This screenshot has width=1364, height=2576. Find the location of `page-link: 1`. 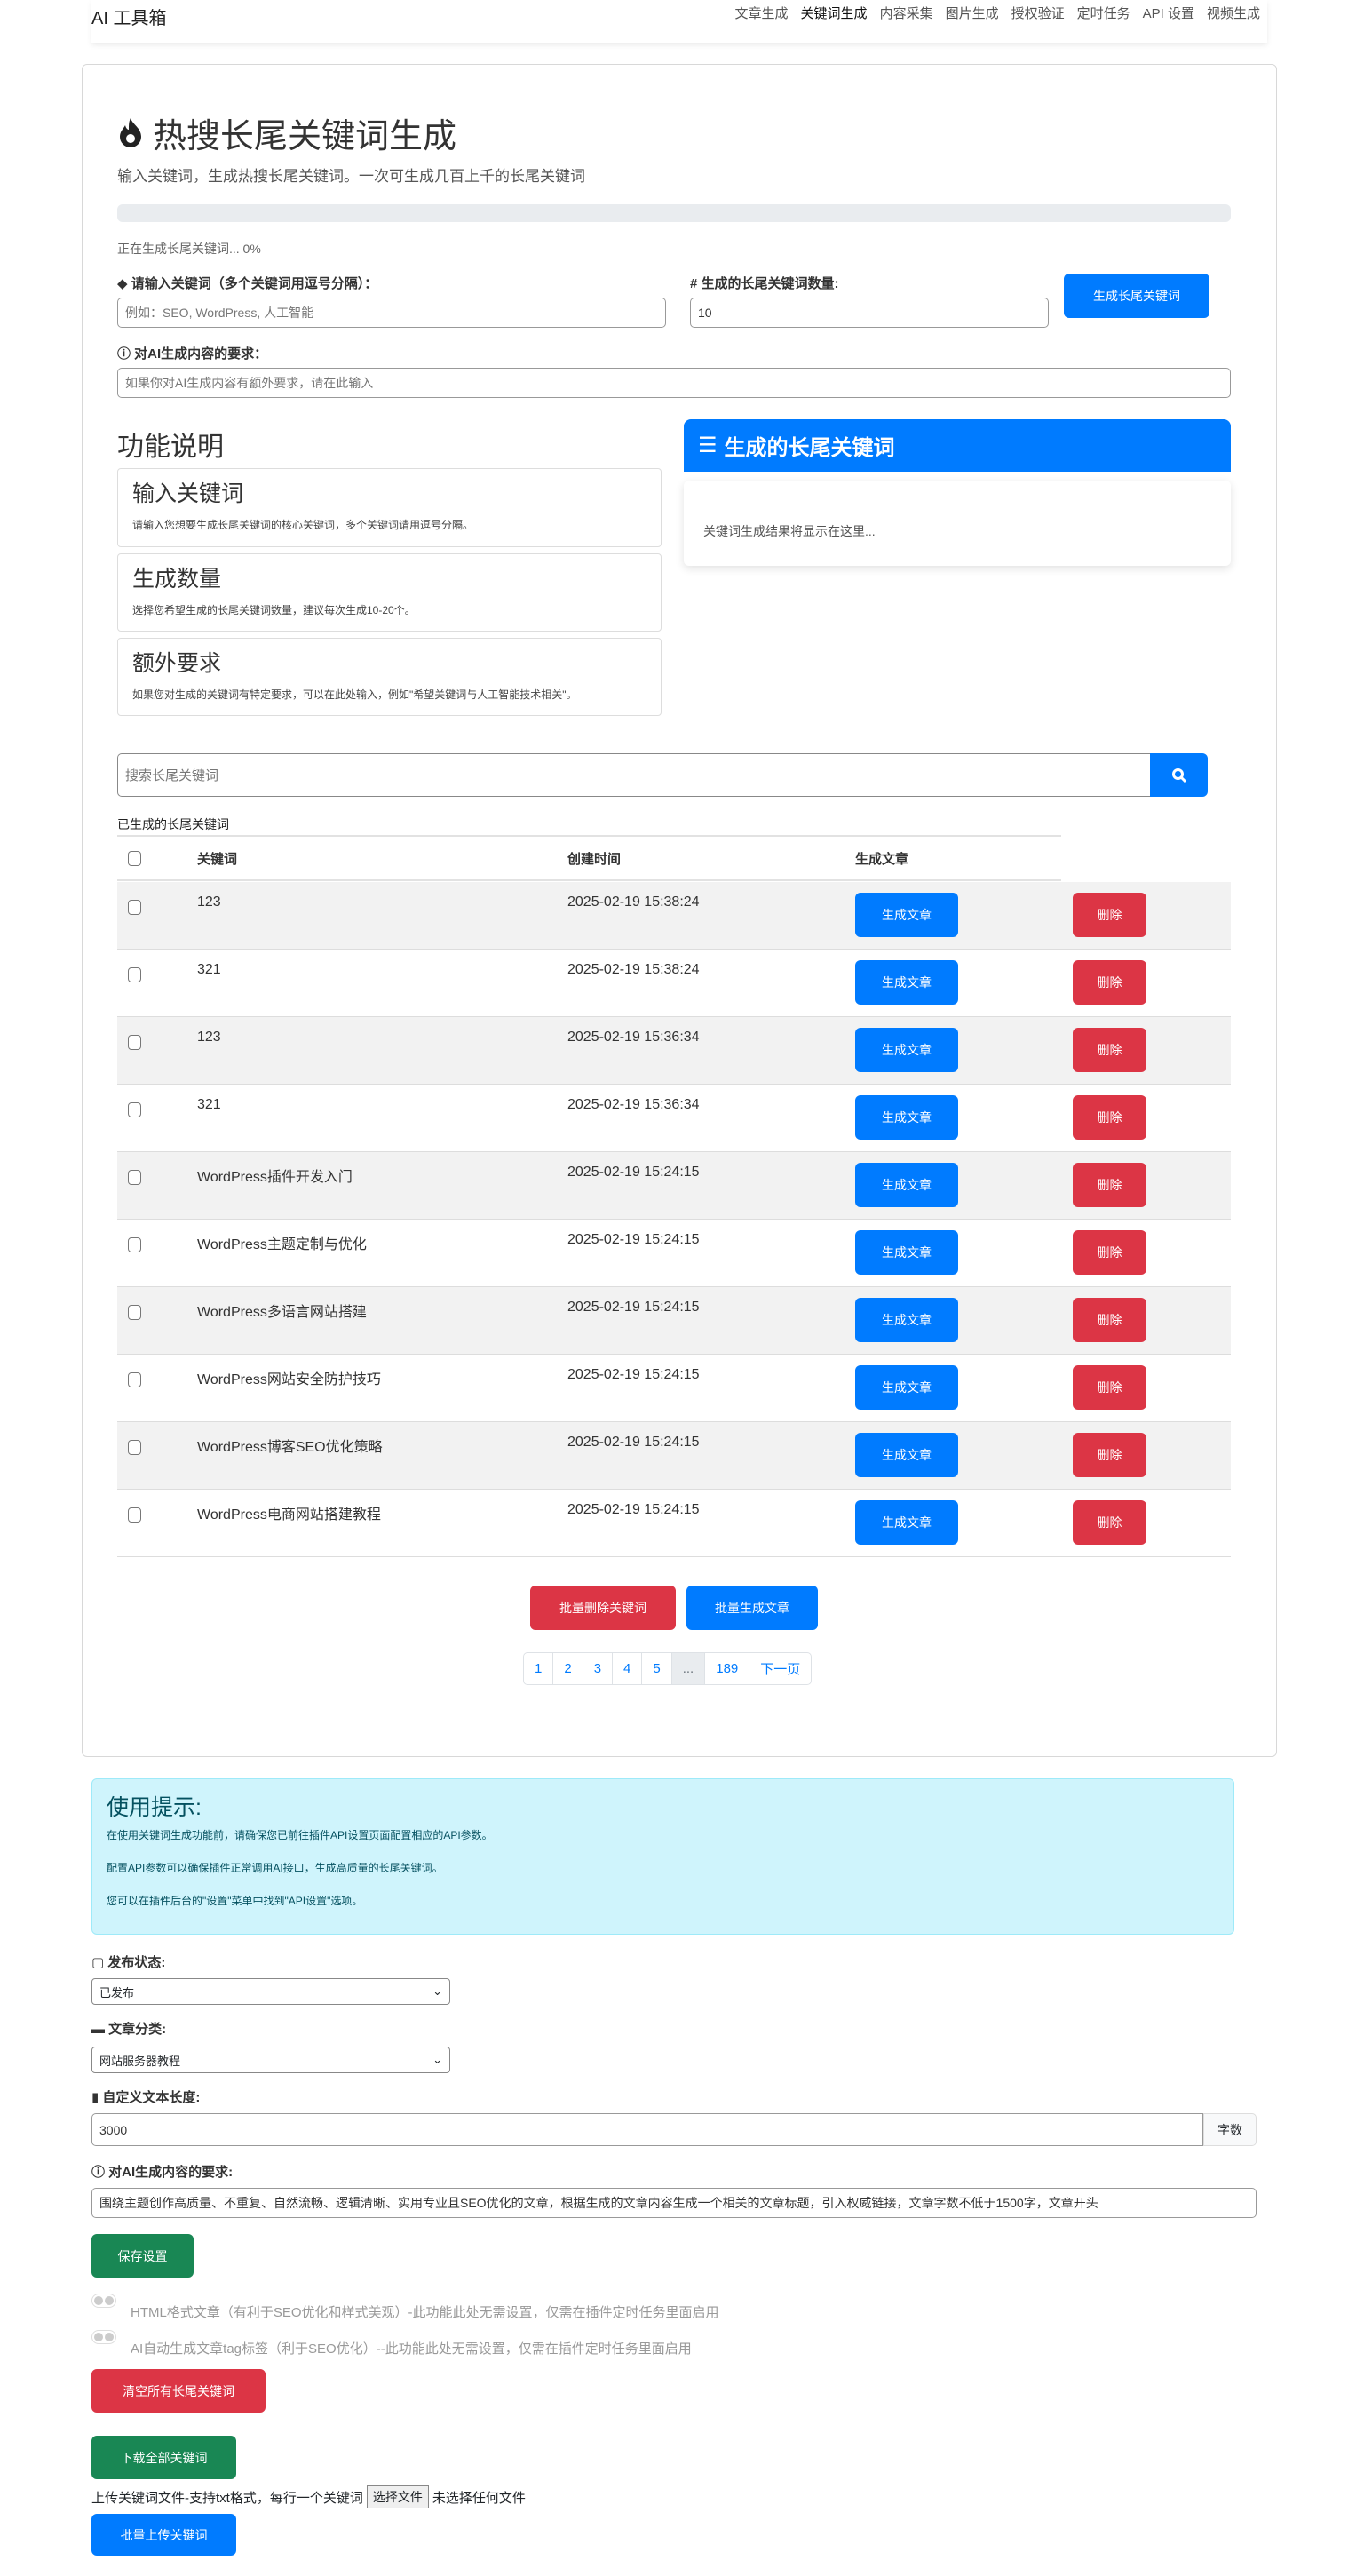

page-link: 1 is located at coordinates (539, 1668).